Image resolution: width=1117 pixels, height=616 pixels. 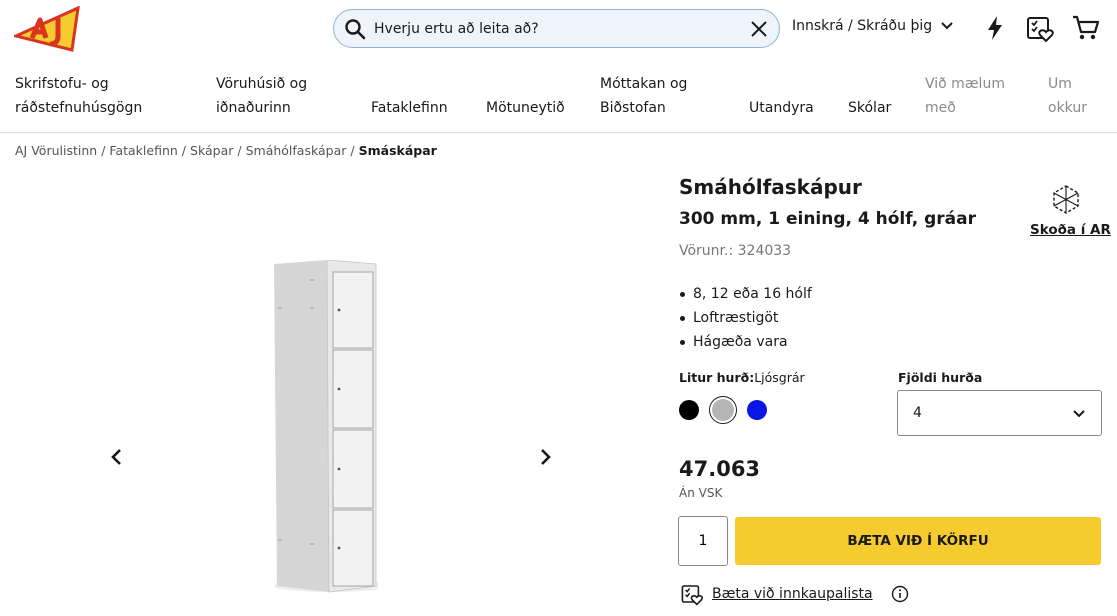 I want to click on add-to-list-button: Bæta við innkaupalista, so click(x=794, y=594).